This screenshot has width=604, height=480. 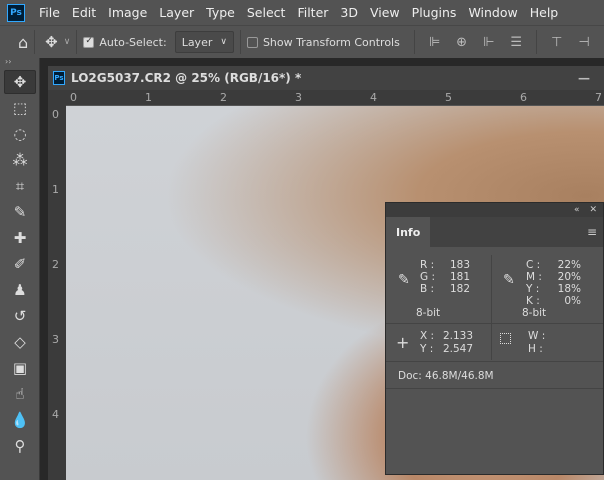 I want to click on show-transform-checkbox, so click(x=252, y=42).